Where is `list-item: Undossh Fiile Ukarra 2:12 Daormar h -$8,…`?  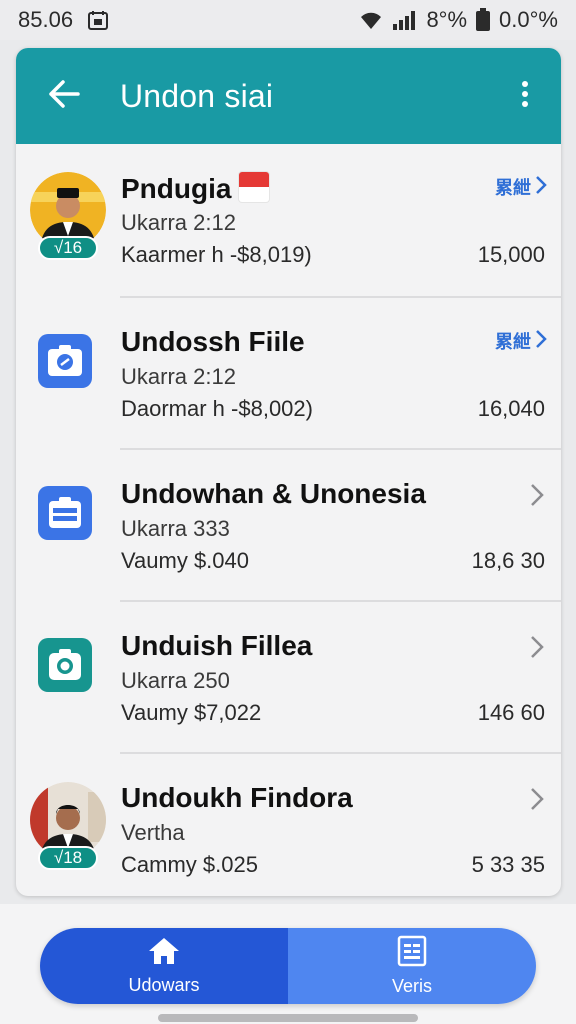
list-item: Undossh Fiile Ukarra 2:12 Daormar h -$8,… is located at coordinates (288, 374).